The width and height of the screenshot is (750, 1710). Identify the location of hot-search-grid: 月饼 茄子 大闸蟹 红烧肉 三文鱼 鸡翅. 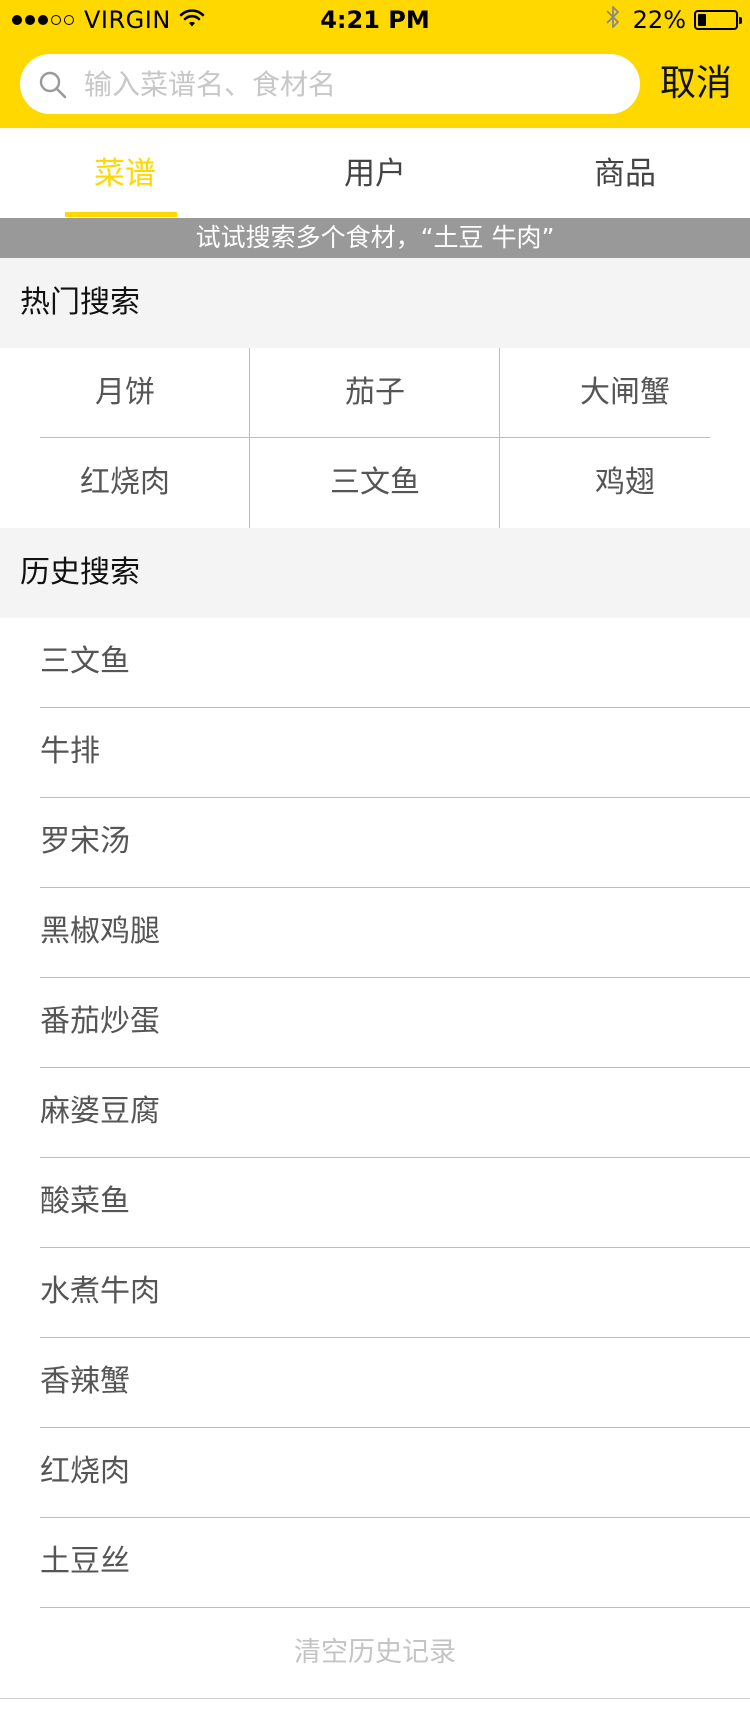
(375, 438).